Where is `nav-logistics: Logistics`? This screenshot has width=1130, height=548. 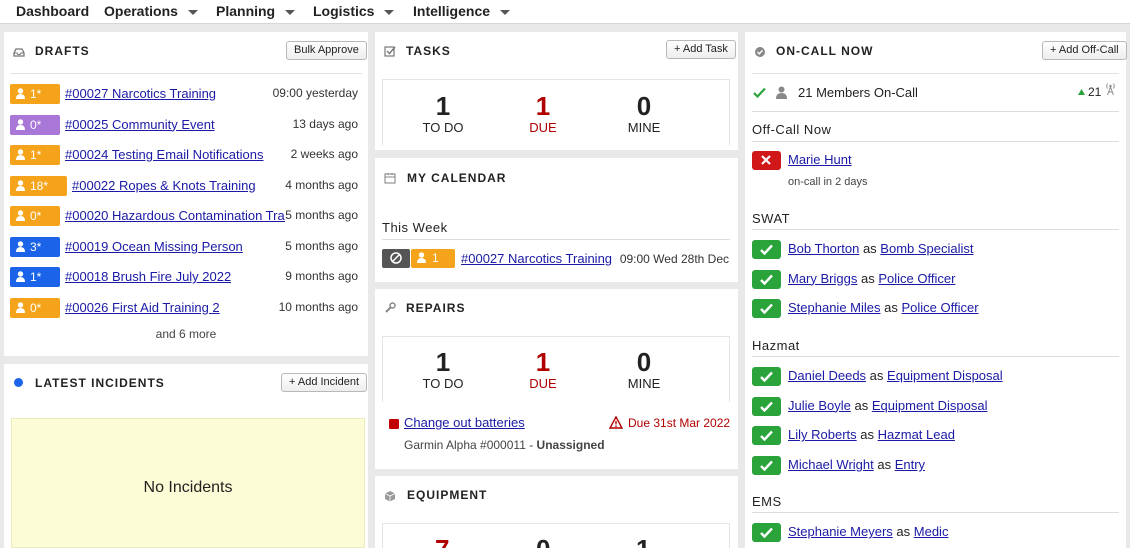
nav-logistics: Logistics is located at coordinates (354, 11).